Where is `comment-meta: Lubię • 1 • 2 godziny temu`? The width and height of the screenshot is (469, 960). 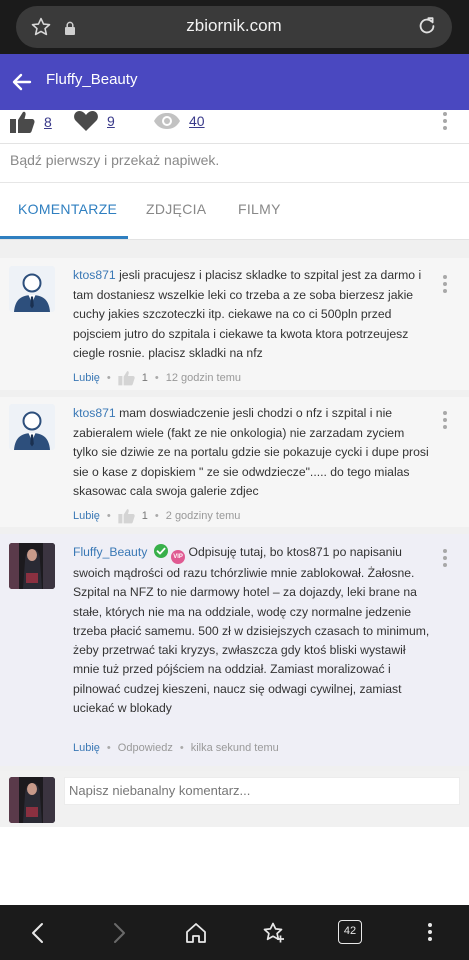
comment-meta: Lubię • 1 • 2 godziny temu is located at coordinates (156, 516).